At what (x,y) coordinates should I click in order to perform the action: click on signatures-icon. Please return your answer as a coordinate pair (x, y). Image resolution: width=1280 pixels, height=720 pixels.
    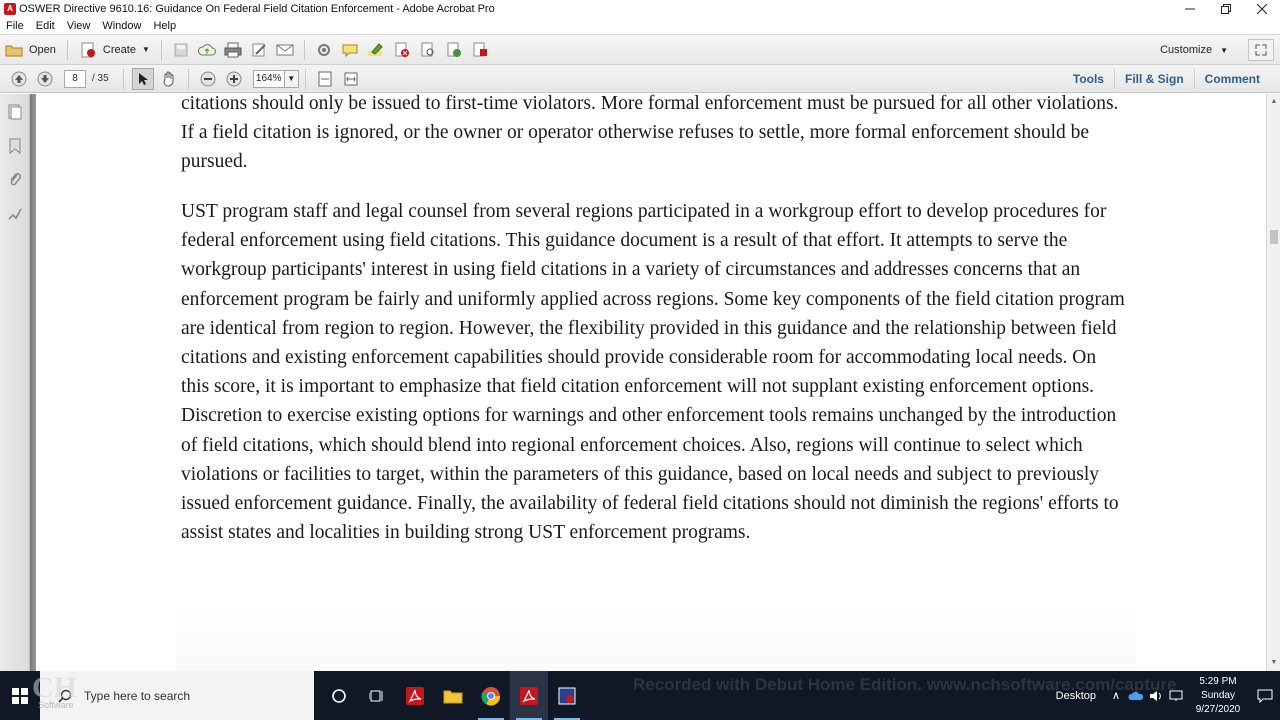
    Looking at the image, I should click on (15, 214).